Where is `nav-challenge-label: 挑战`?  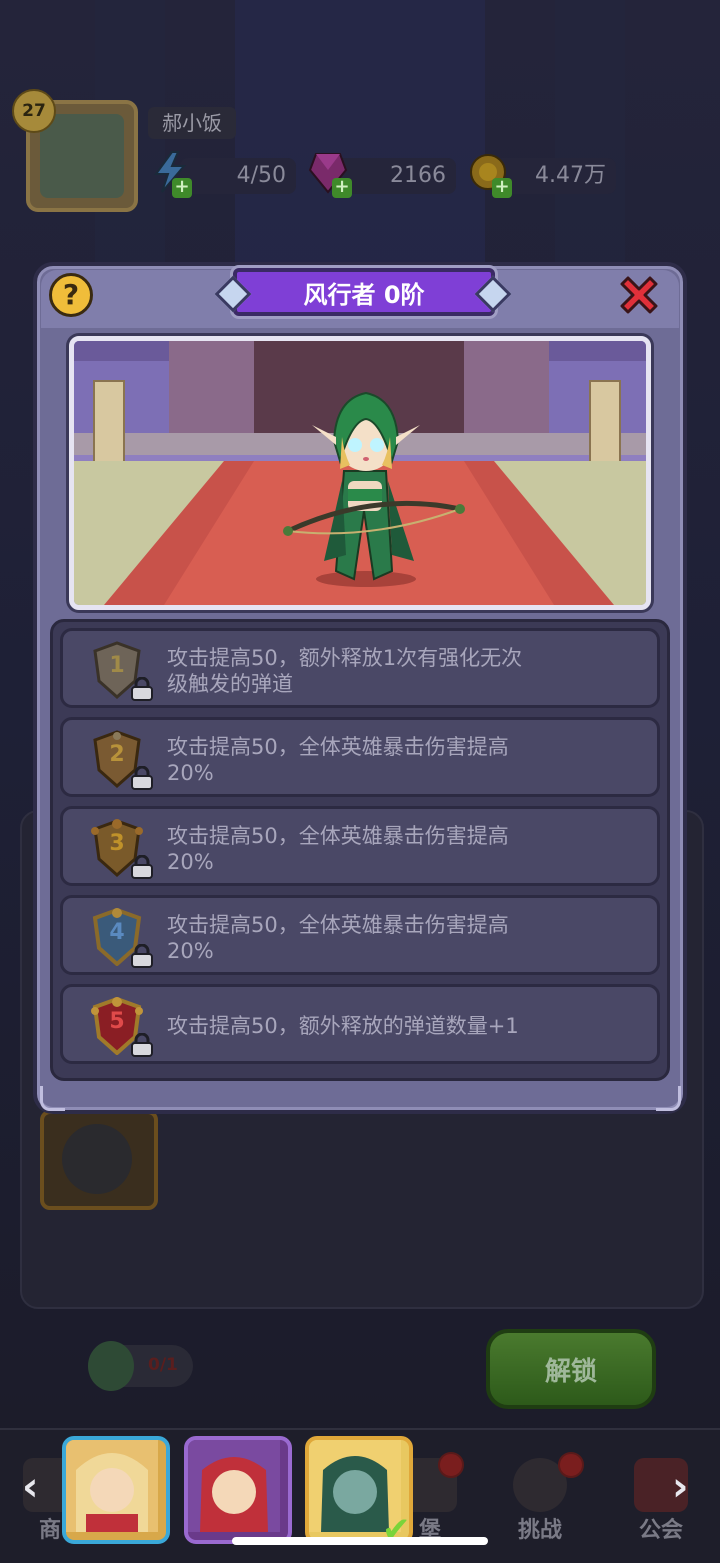
nav-challenge-label: 挑战 is located at coordinates (539, 1530).